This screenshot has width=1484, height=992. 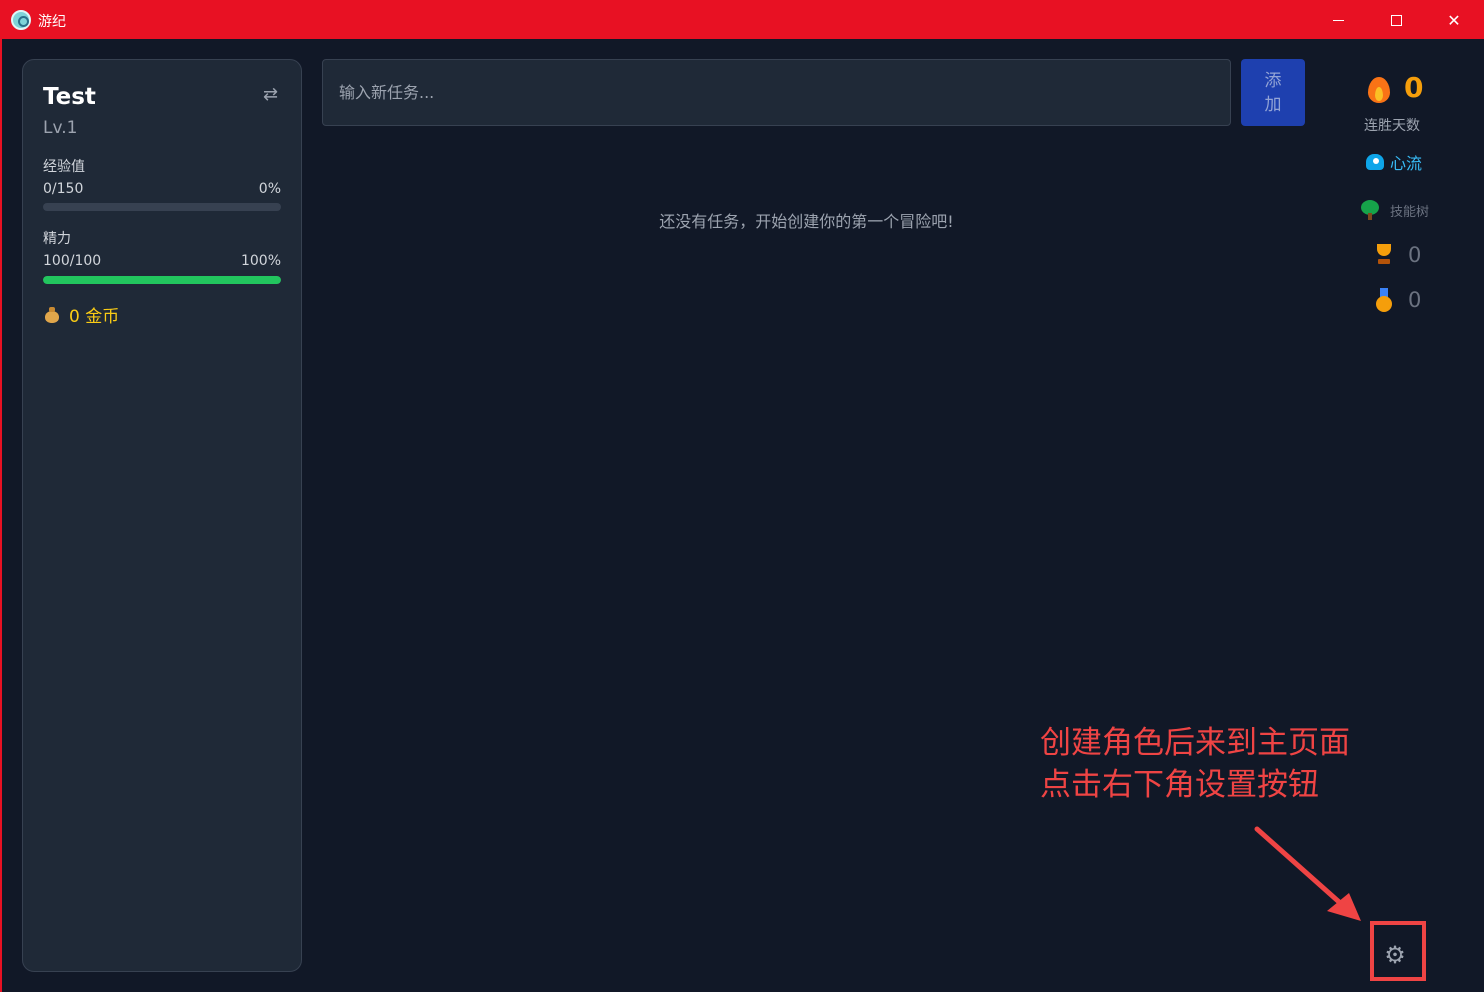 What do you see at coordinates (806, 221) in the screenshot?
I see `empty-task-message: 还没有任务，开始创建你的第一个冒险吧!` at bounding box center [806, 221].